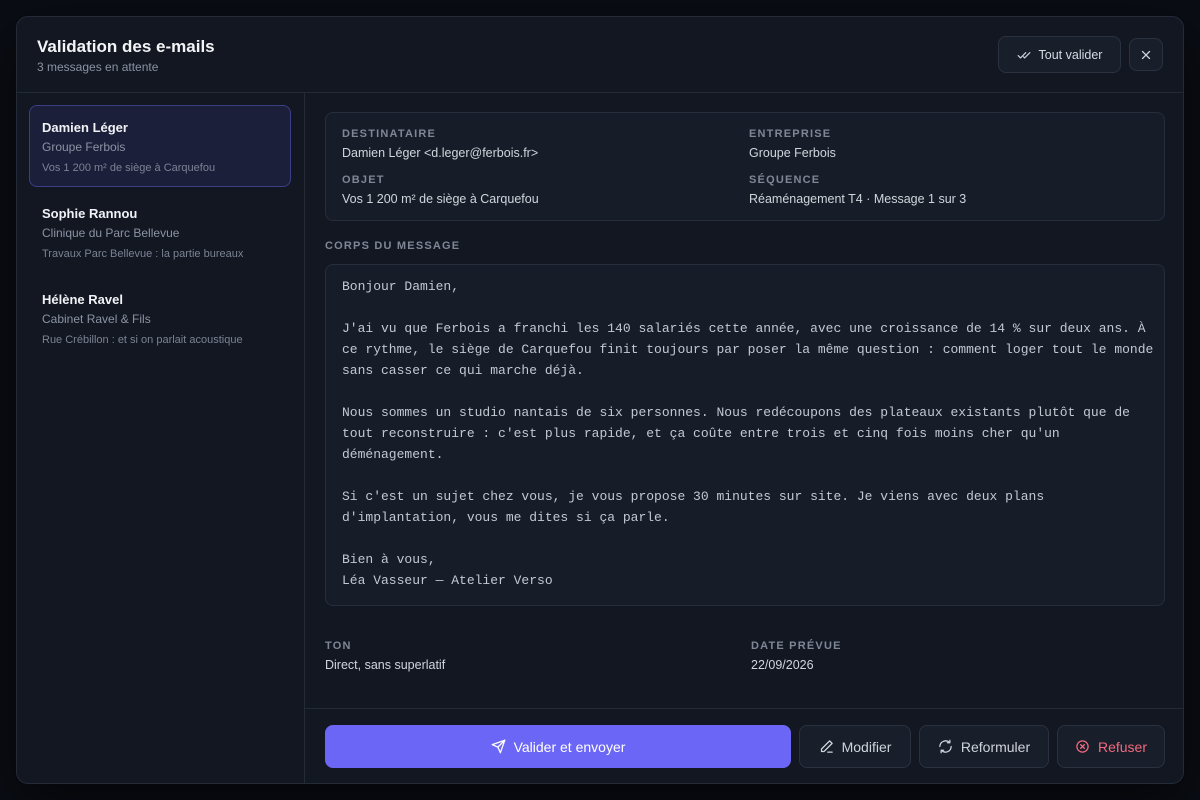 The width and height of the screenshot is (1200, 800). Describe the element at coordinates (96, 319) in the screenshot. I see `contact-company: Cabinet Ravel & Fils` at that location.